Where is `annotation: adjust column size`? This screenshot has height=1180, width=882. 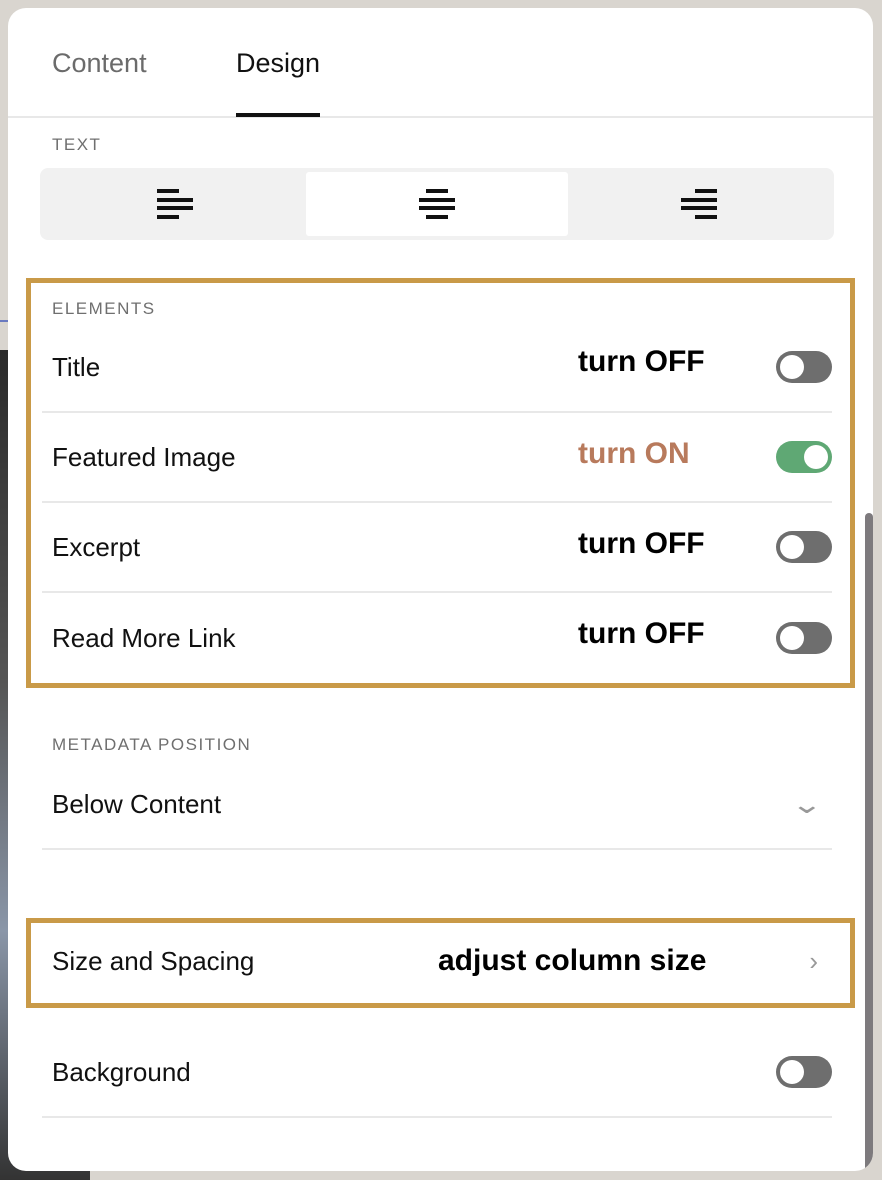 annotation: adjust column size is located at coordinates (572, 960).